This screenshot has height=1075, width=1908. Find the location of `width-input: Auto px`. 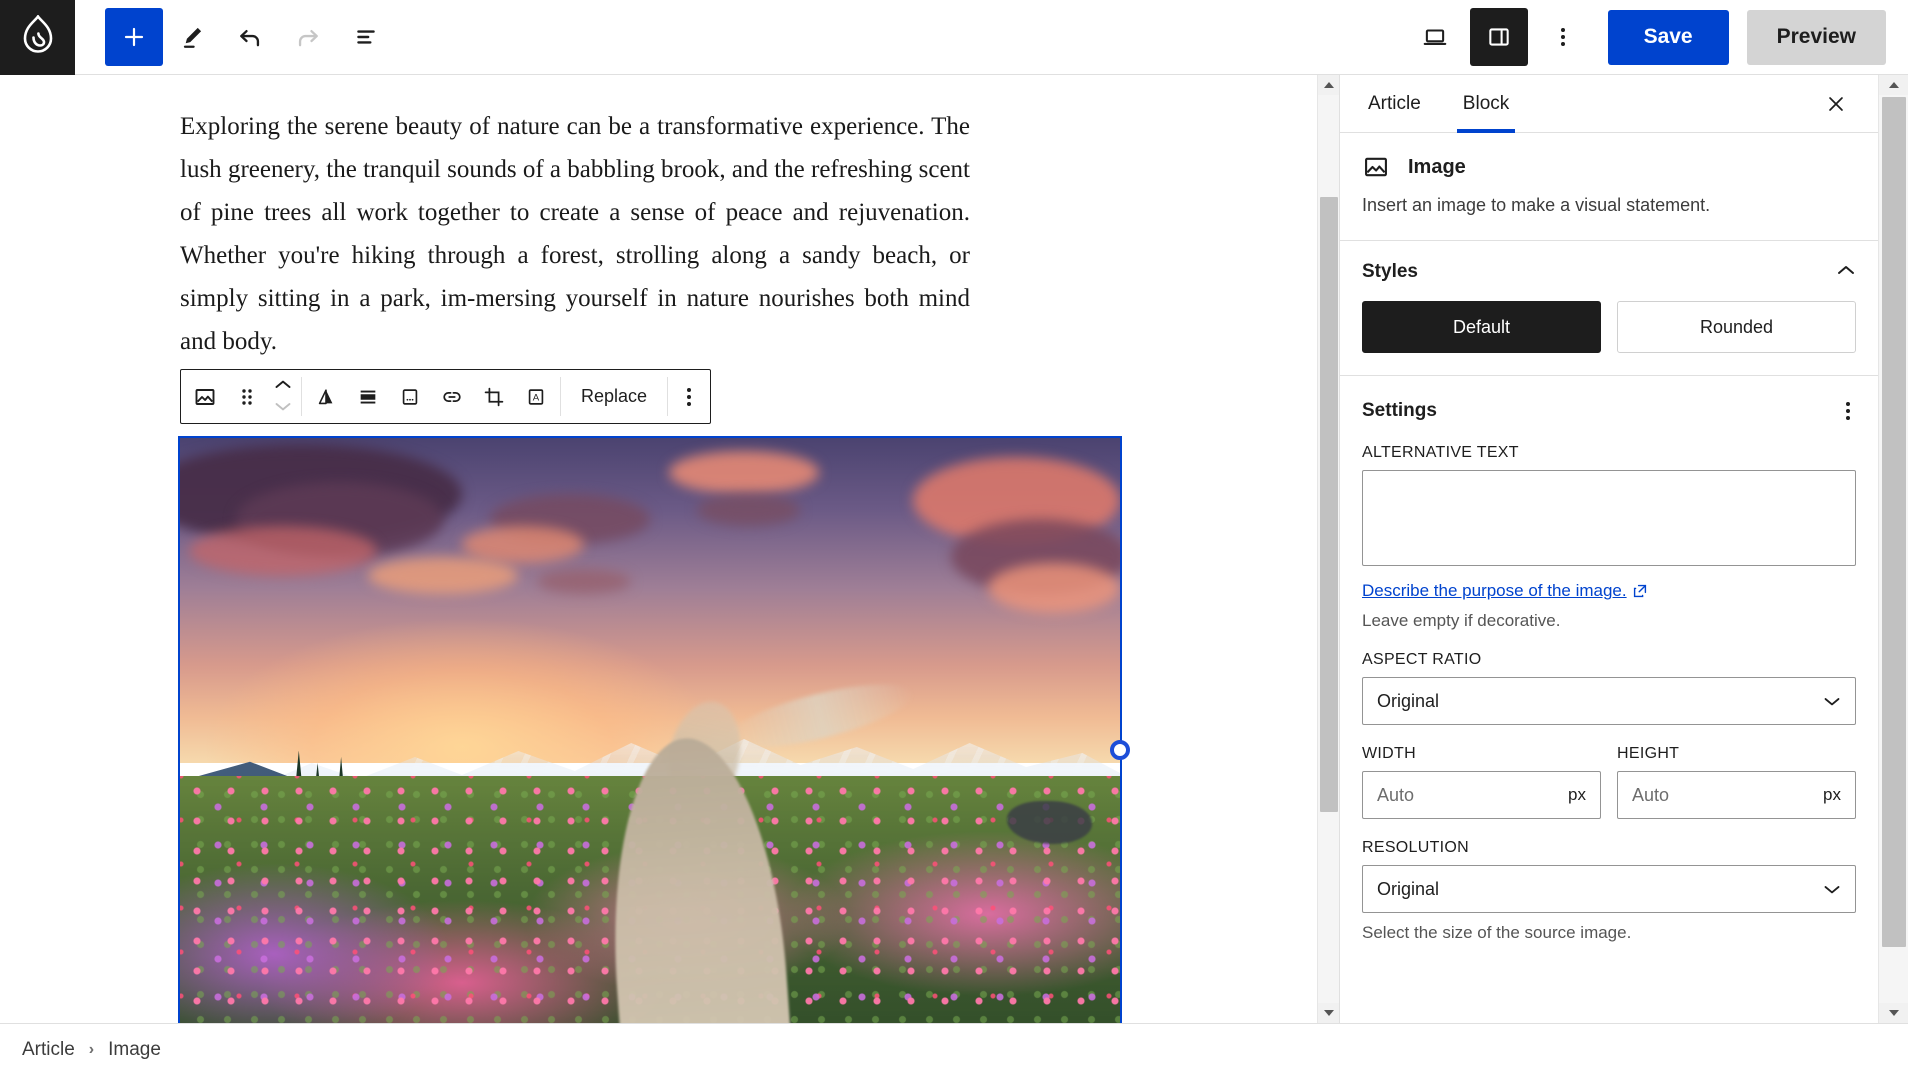

width-input: Auto px is located at coordinates (1481, 795).